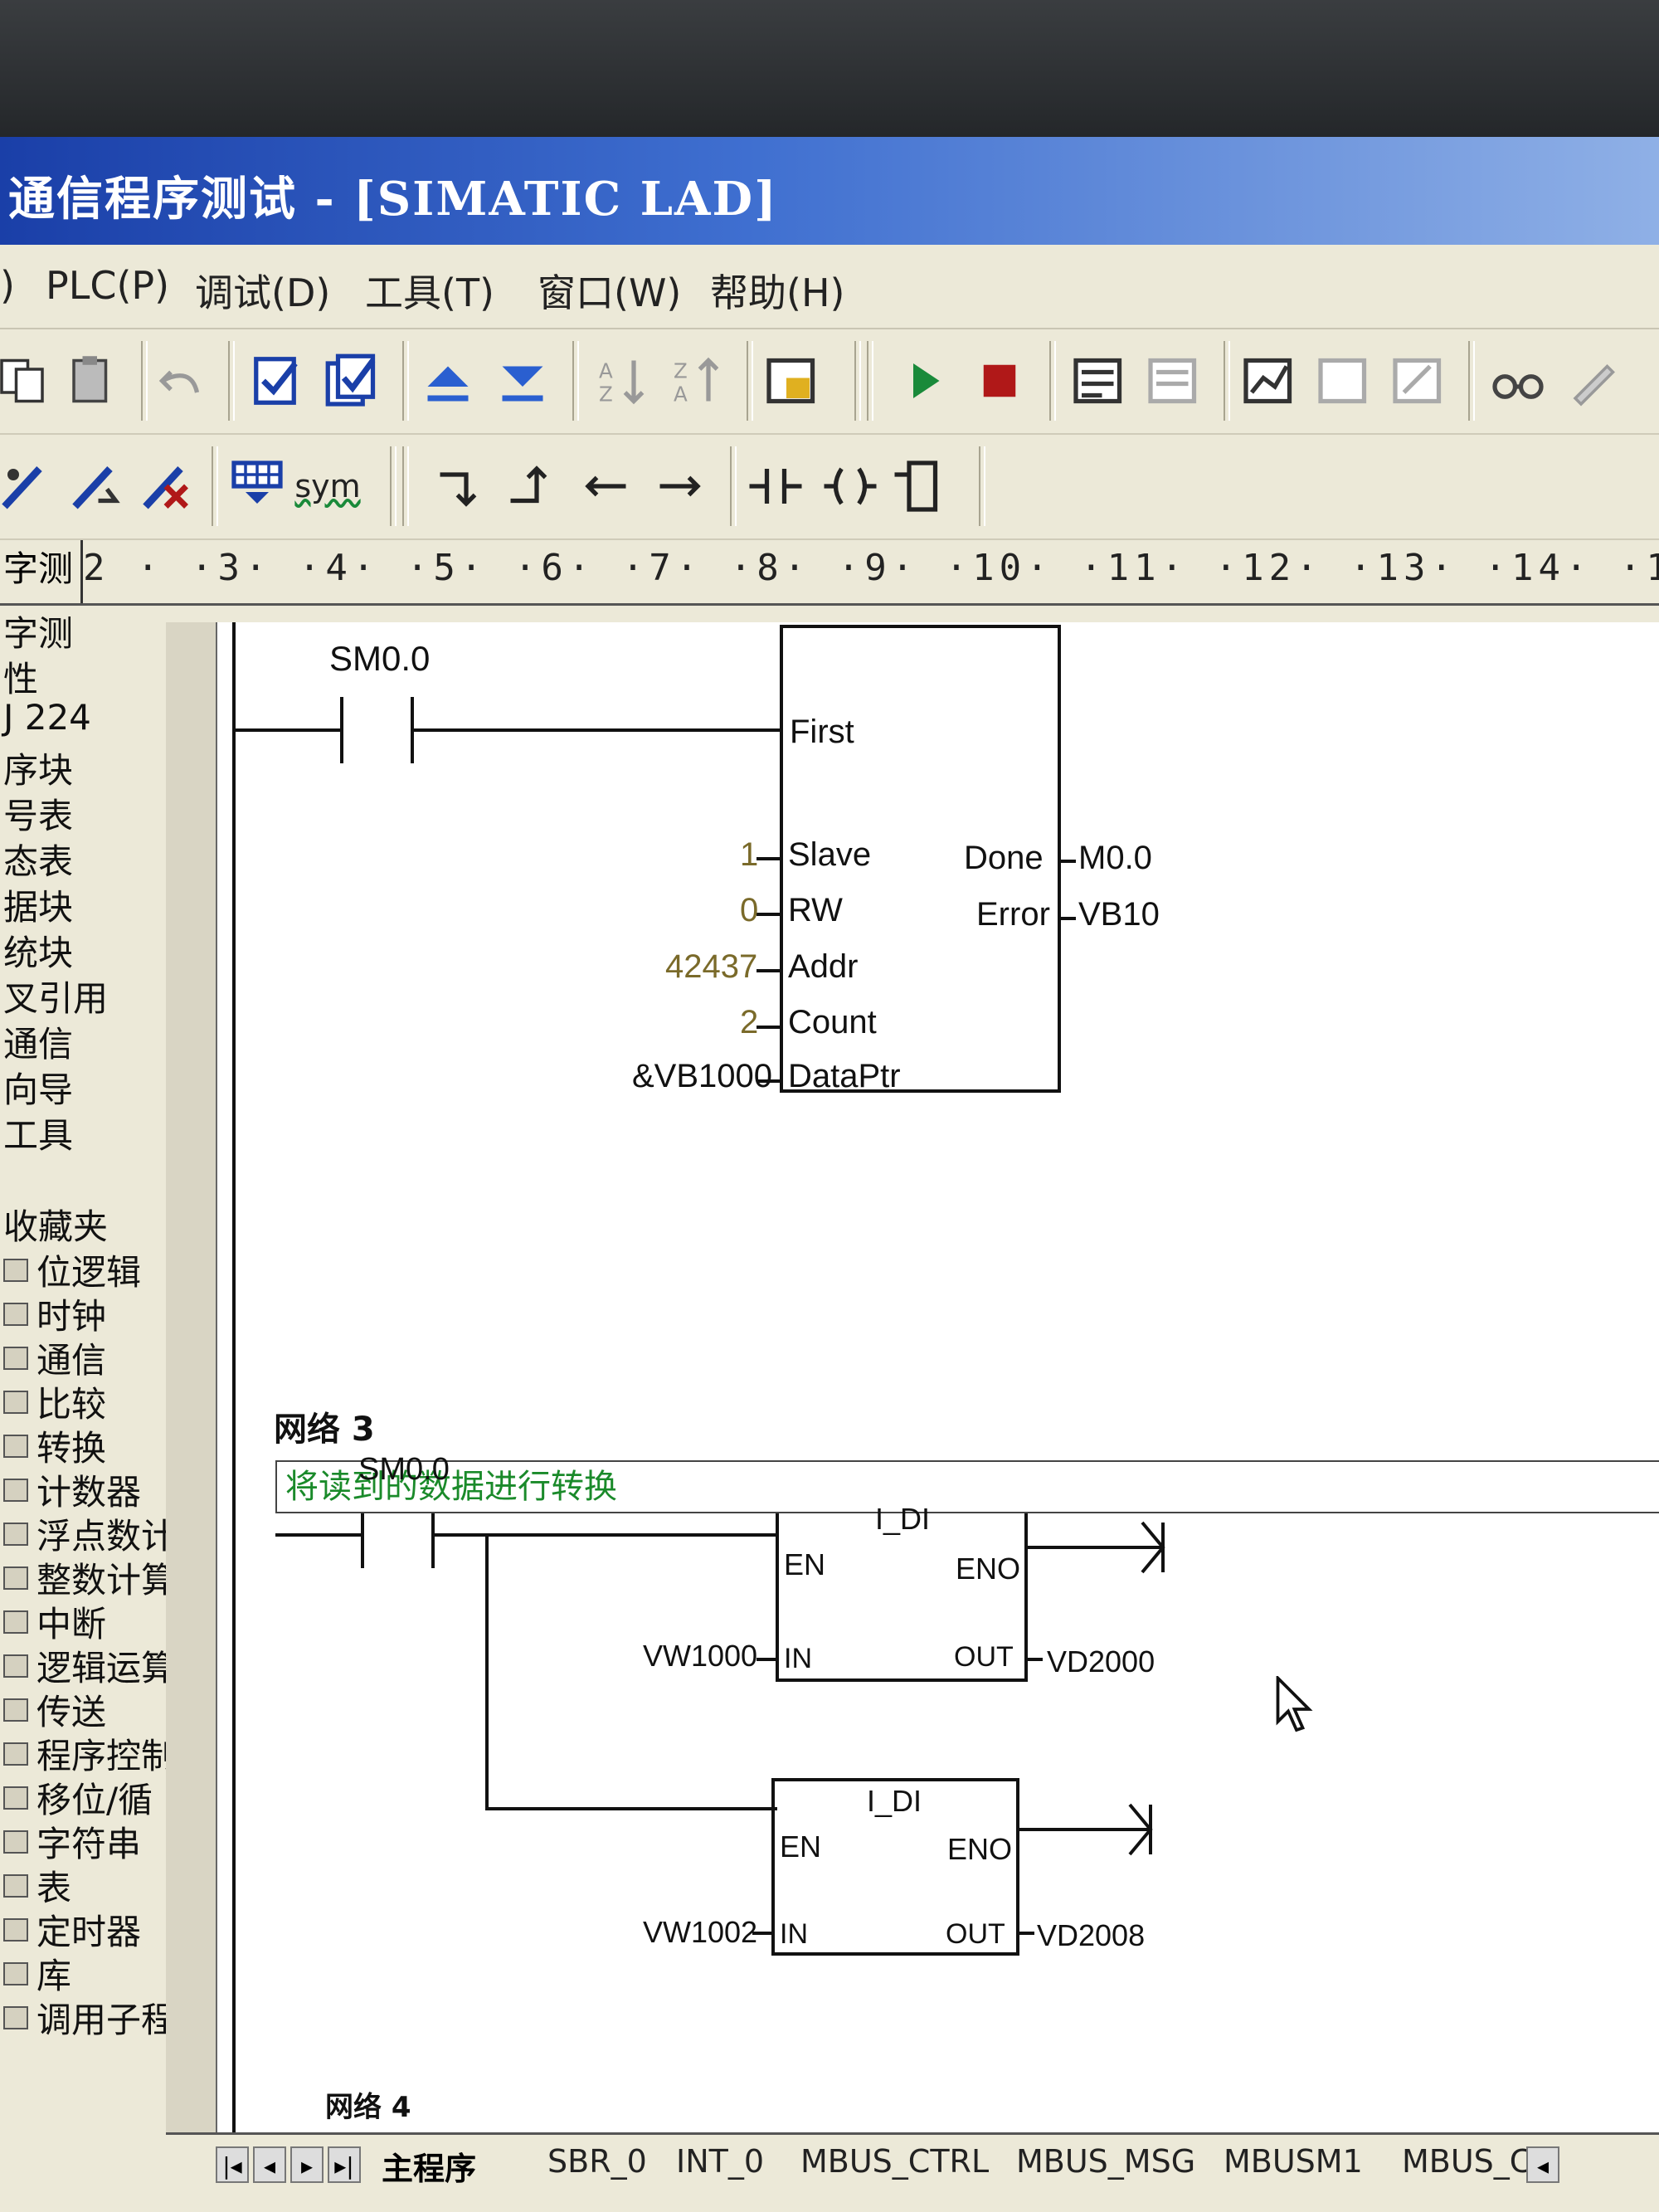 The image size is (1659, 2212). I want to click on tree-item: 字测, so click(38, 631).